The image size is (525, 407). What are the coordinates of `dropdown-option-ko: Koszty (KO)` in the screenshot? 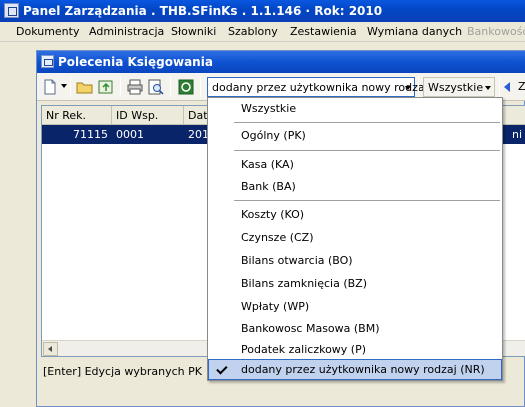 It's located at (355, 214).